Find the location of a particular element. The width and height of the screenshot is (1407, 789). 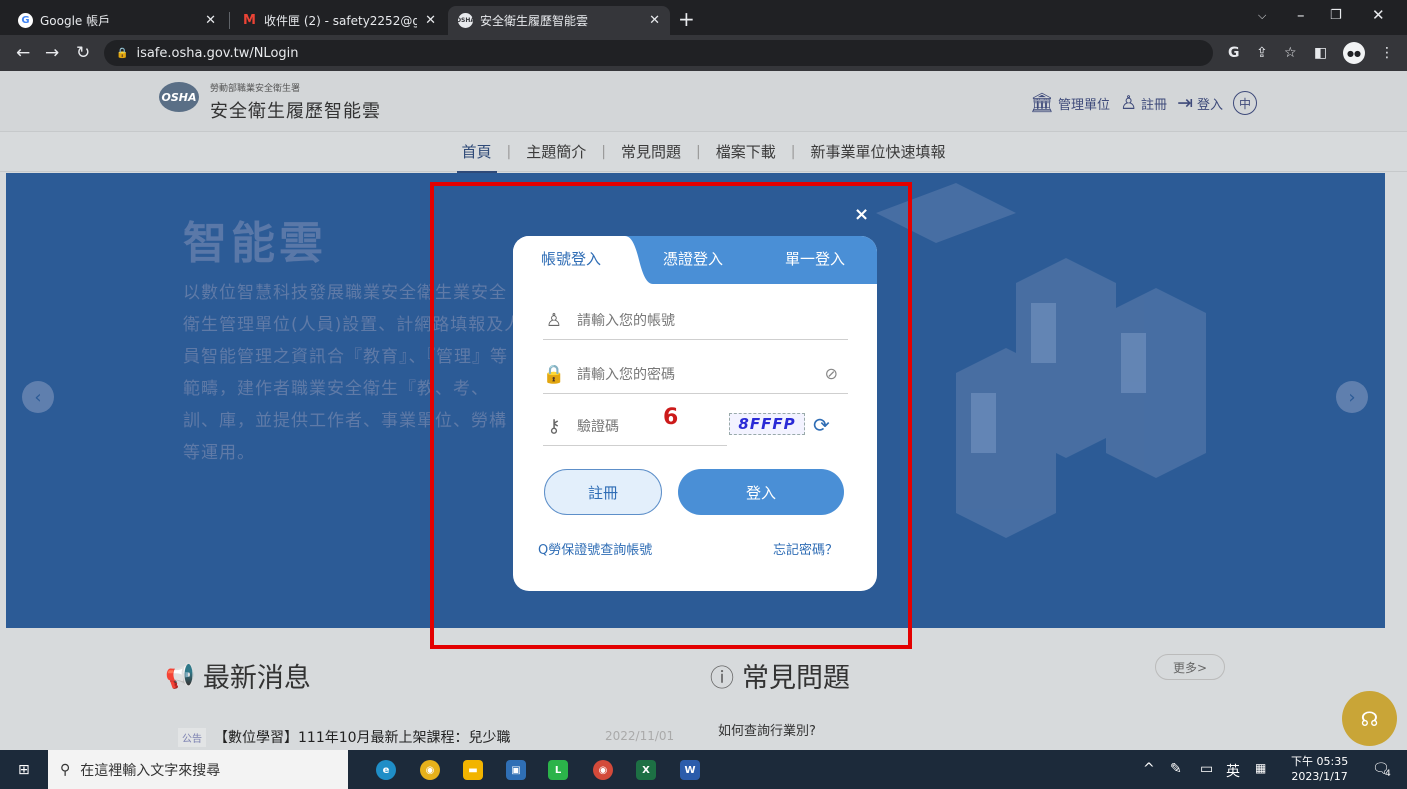

nav-quick-report: 新事業單位快速填報 is located at coordinates (877, 151).